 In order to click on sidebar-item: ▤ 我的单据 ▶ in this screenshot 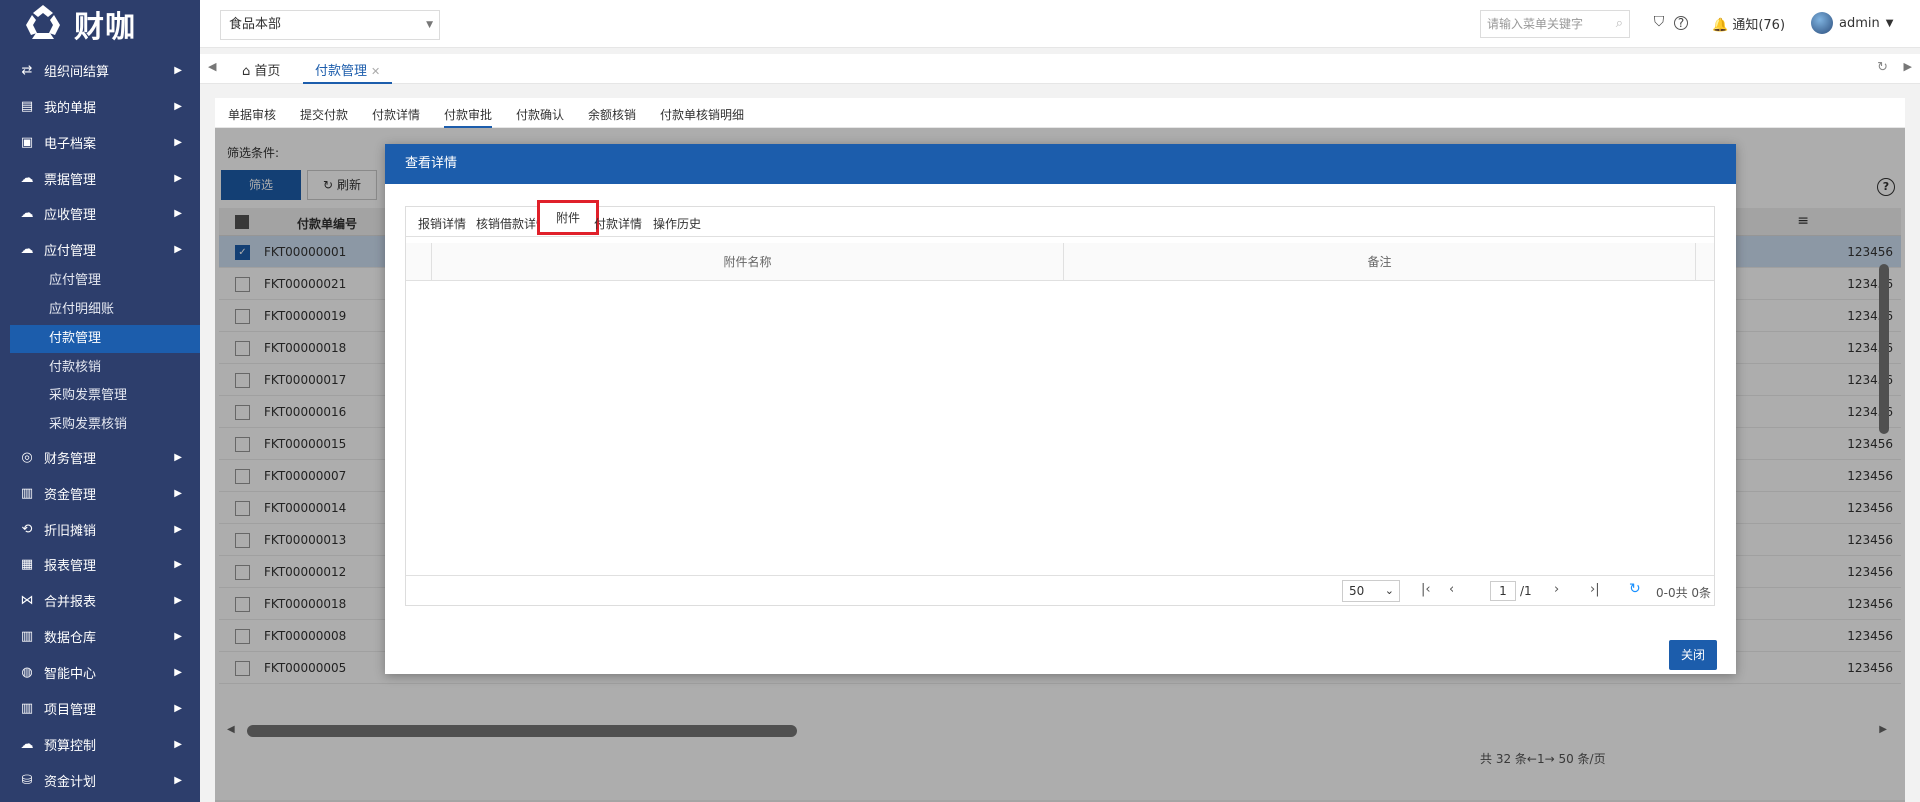, I will do `click(100, 106)`.